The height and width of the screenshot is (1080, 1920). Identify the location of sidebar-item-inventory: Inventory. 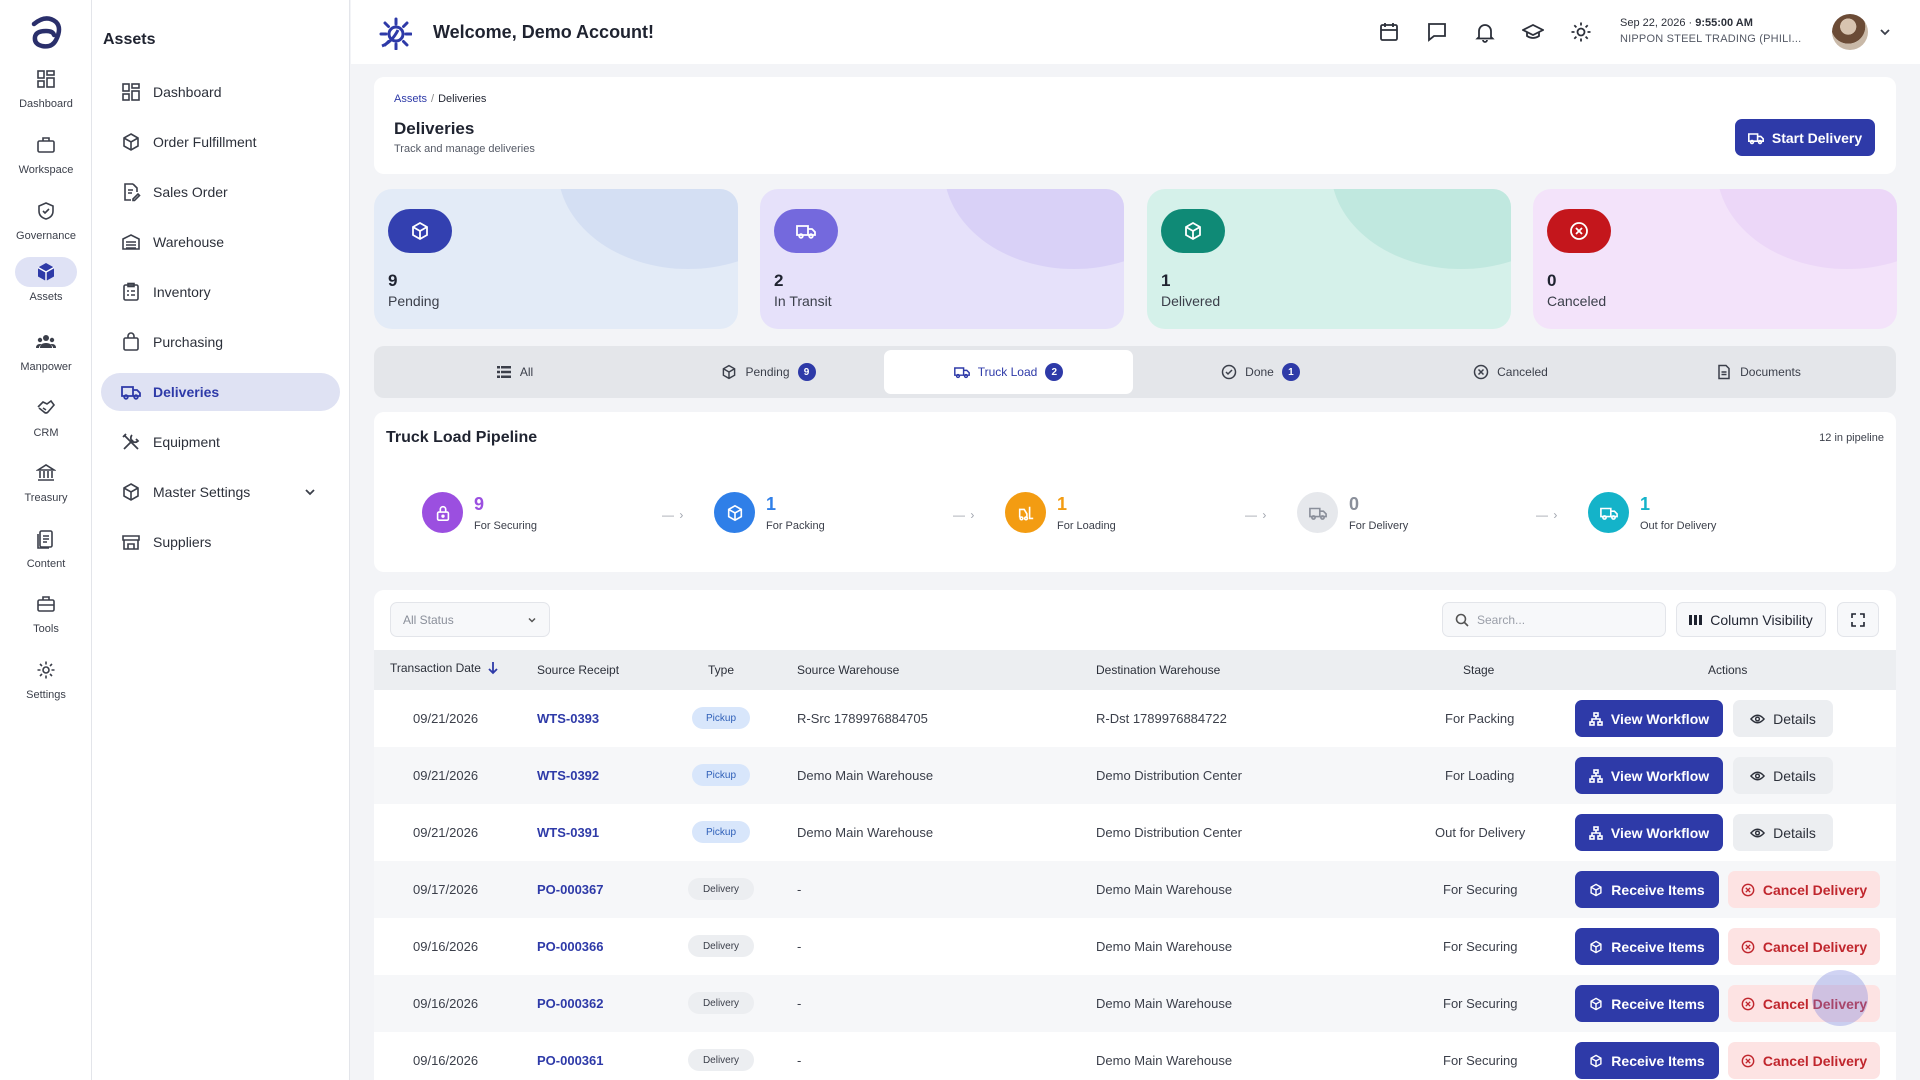
(220, 292).